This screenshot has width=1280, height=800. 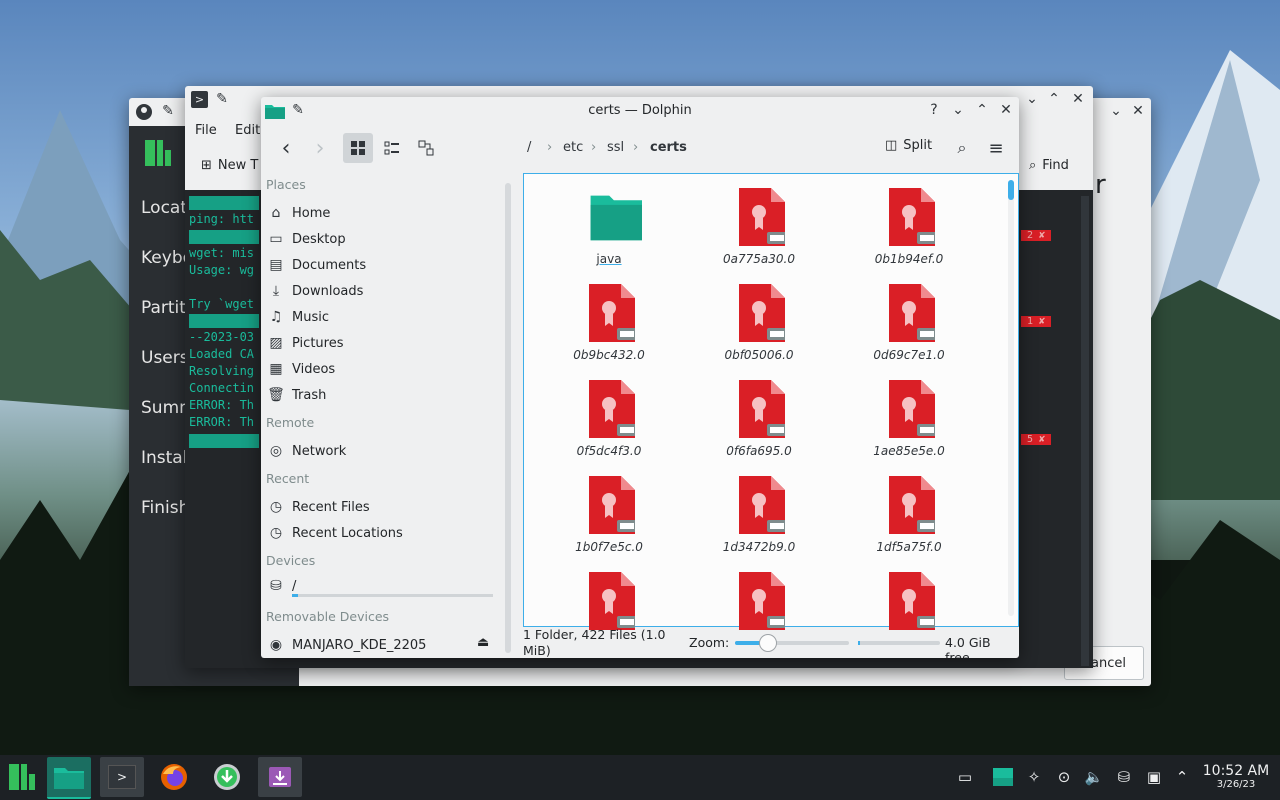 I want to click on place-downloads: ⤓ Downloads, so click(x=380, y=291).